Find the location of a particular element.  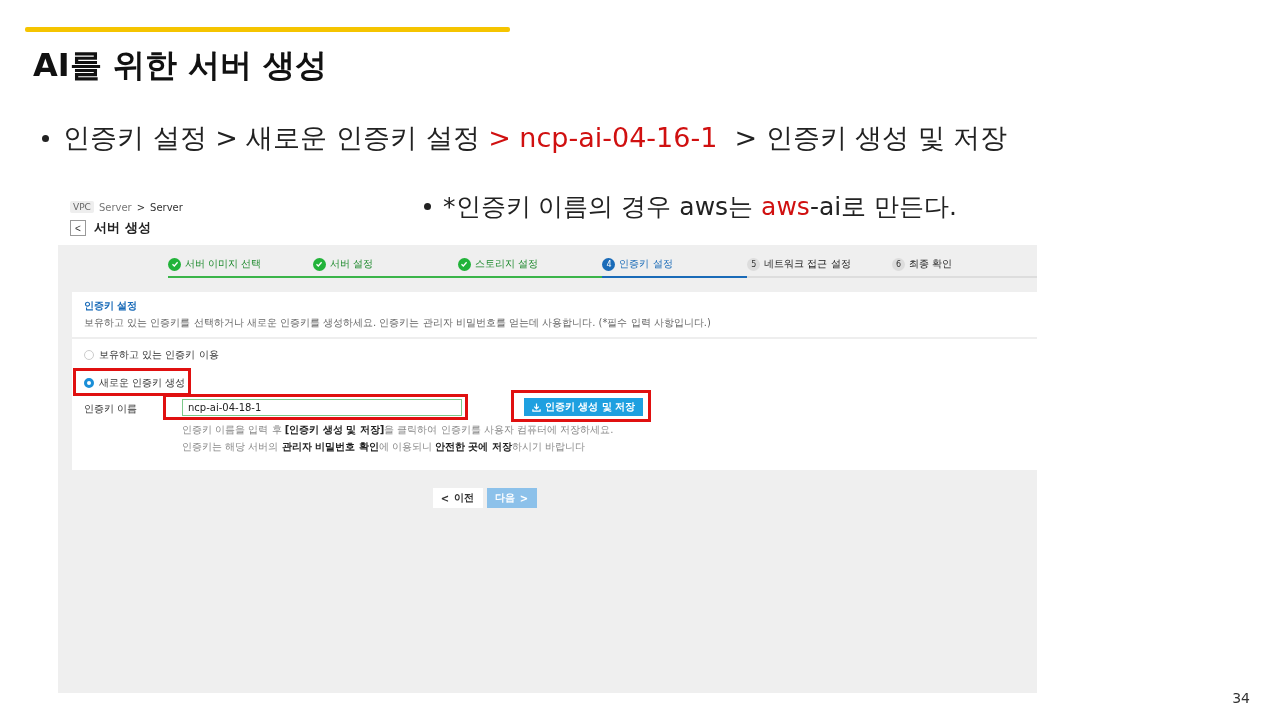

step-number: 5 is located at coordinates (754, 264).